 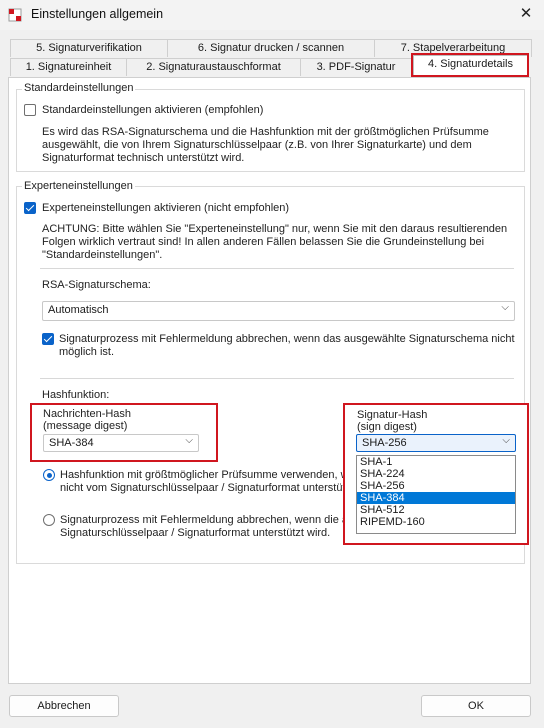 What do you see at coordinates (64, 706) in the screenshot?
I see `cancel-button: Abbrechen` at bounding box center [64, 706].